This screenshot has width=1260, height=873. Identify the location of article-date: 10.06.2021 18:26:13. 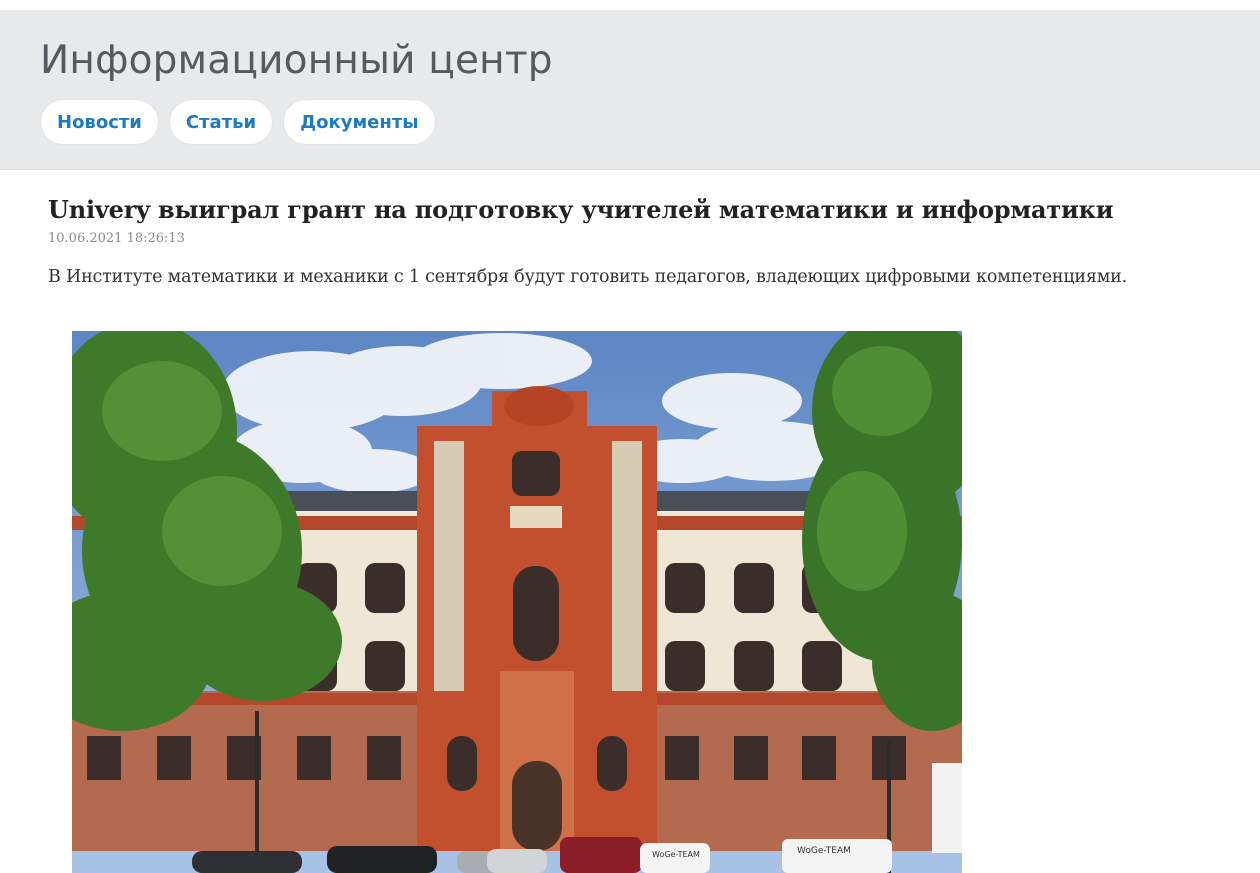
(116, 238).